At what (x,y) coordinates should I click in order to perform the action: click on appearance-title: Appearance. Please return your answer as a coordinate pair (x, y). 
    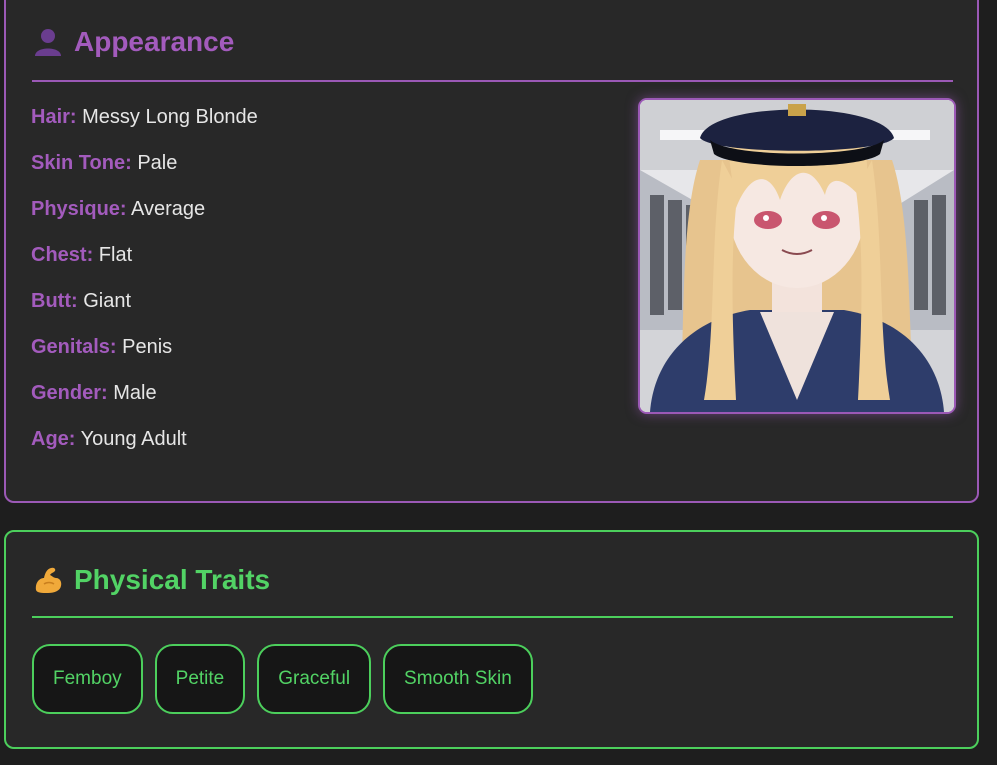
    Looking at the image, I should click on (154, 41).